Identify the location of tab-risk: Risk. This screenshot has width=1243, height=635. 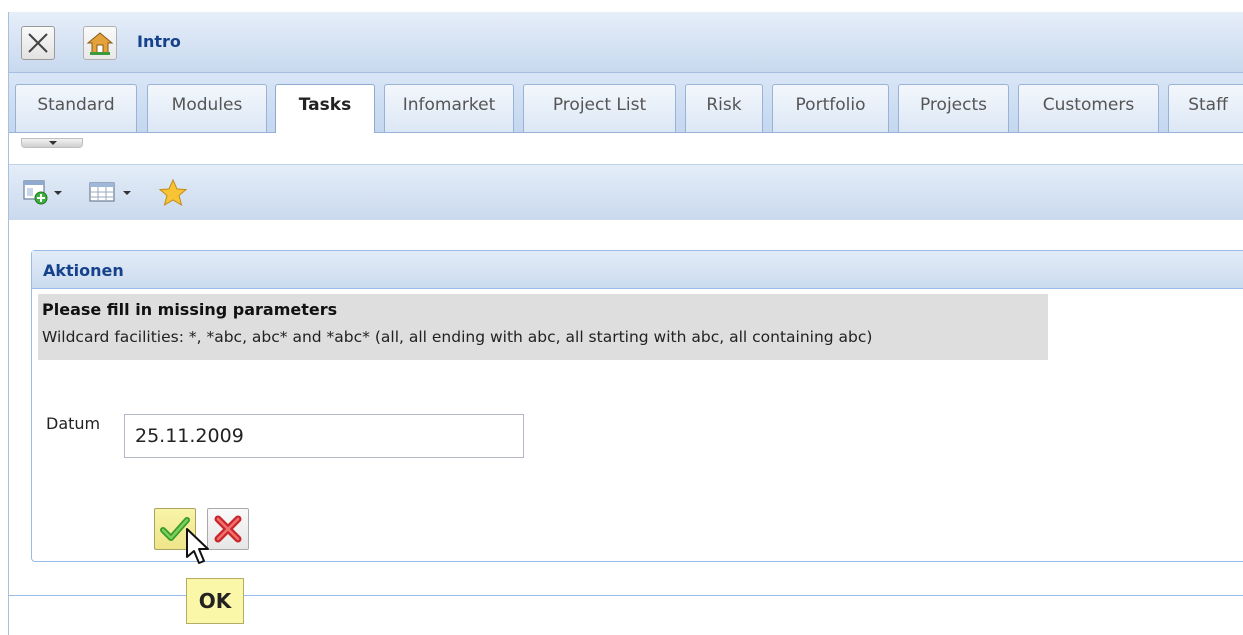
(724, 108).